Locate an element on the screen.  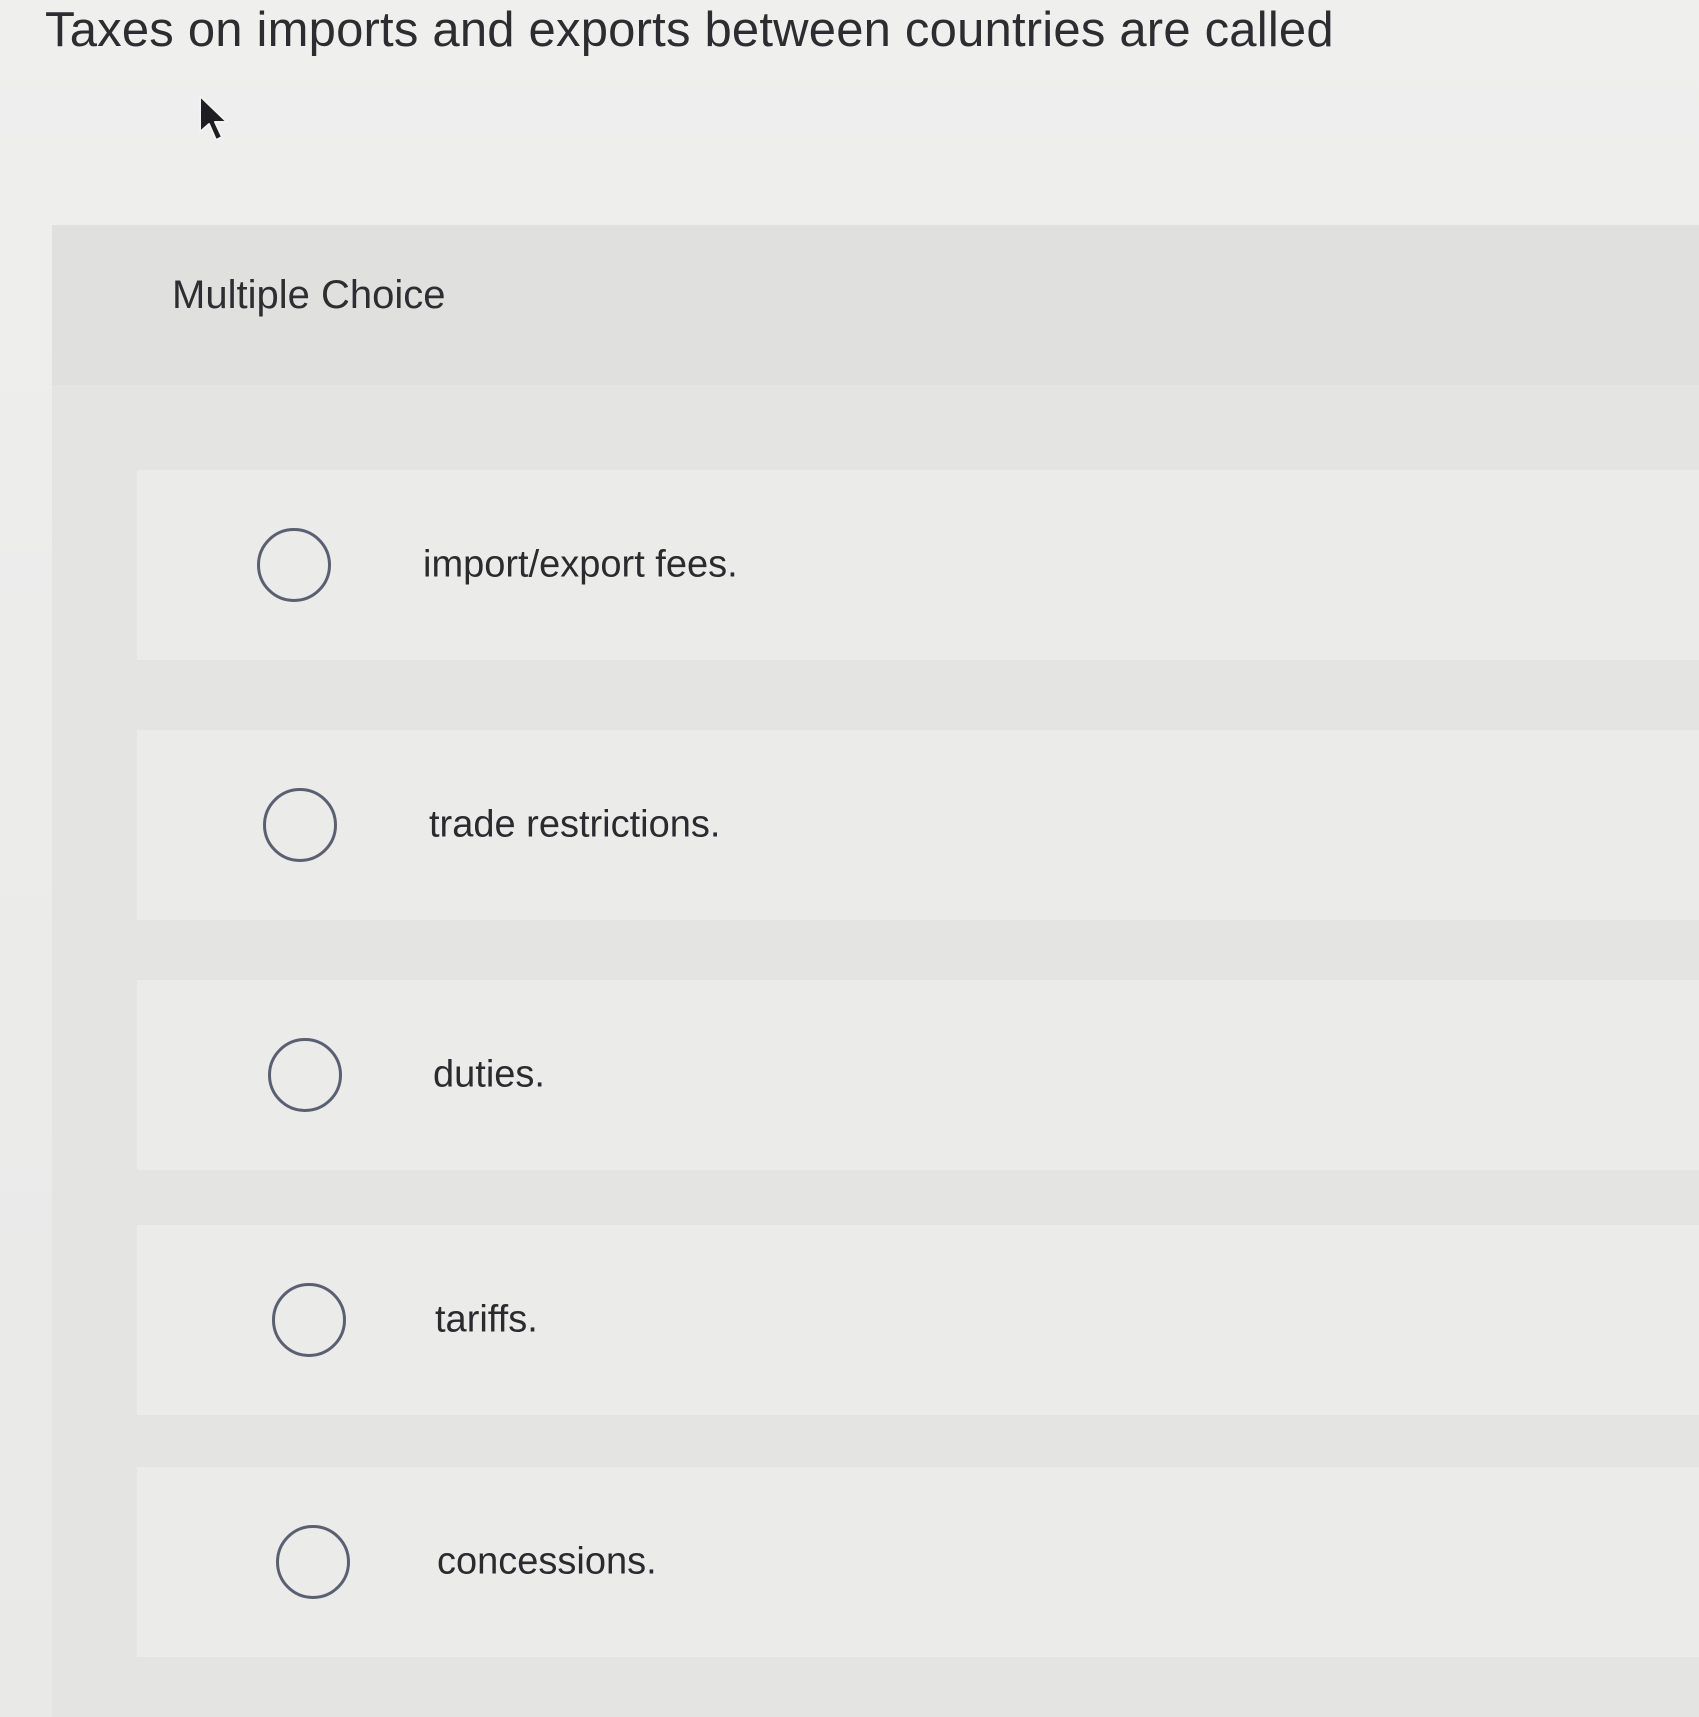
choice-option: concessions. is located at coordinates (918, 1562).